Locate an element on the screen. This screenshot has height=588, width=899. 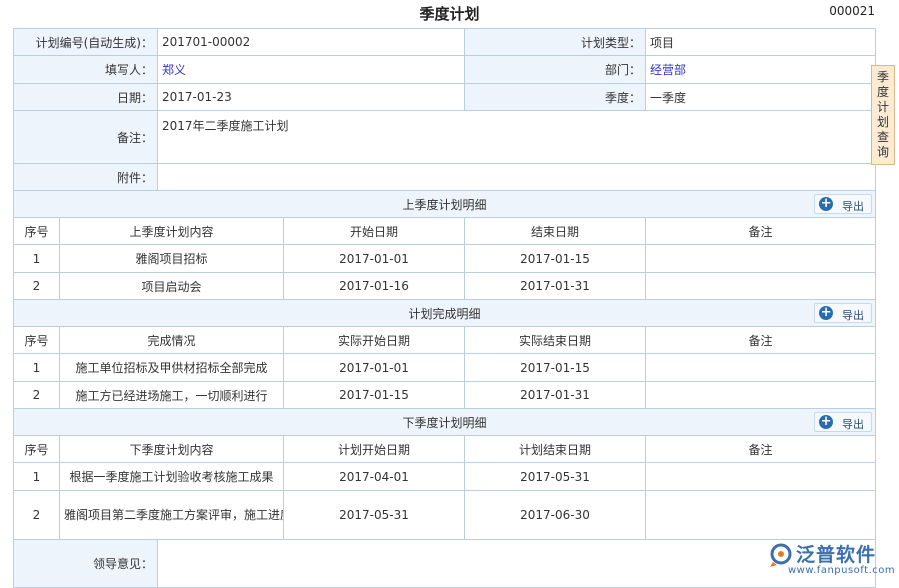
row-end-date: 2017-05-31 is located at coordinates (555, 476).